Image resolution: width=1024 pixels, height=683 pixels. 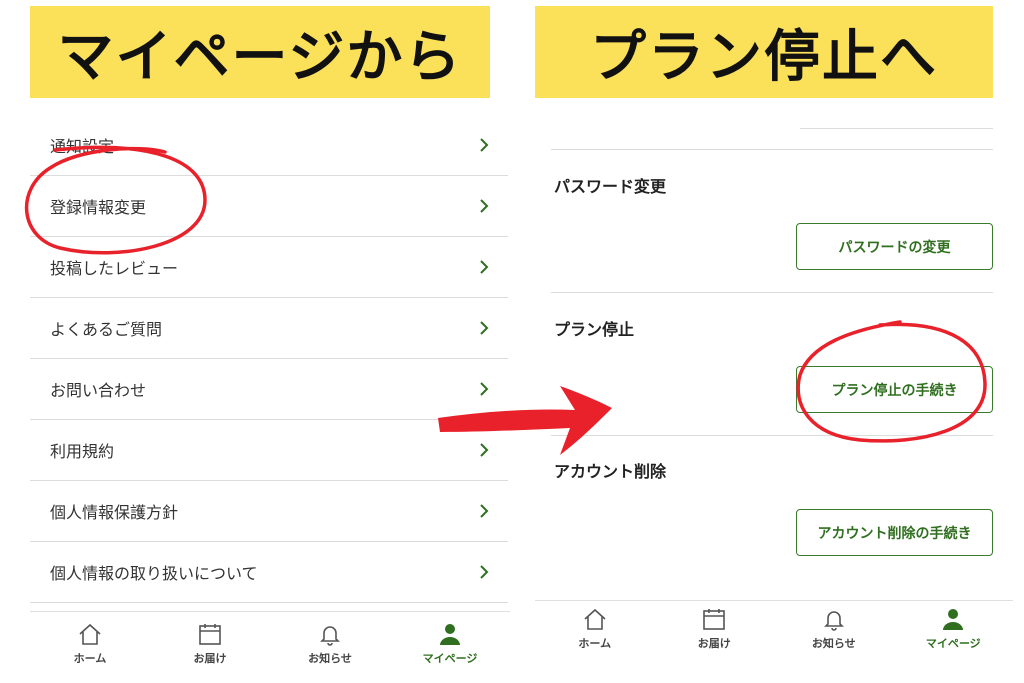 What do you see at coordinates (269, 389) in the screenshot?
I see `menu-item-contact: お問い合わせ` at bounding box center [269, 389].